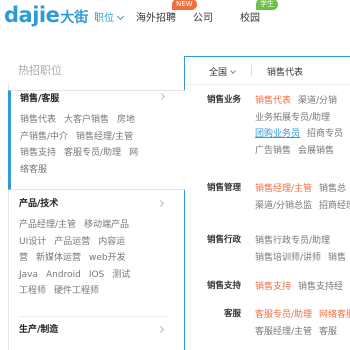 This screenshot has height=350, width=350. Describe the element at coordinates (104, 137) in the screenshot. I see `category-link: 销售经理/主管` at that location.